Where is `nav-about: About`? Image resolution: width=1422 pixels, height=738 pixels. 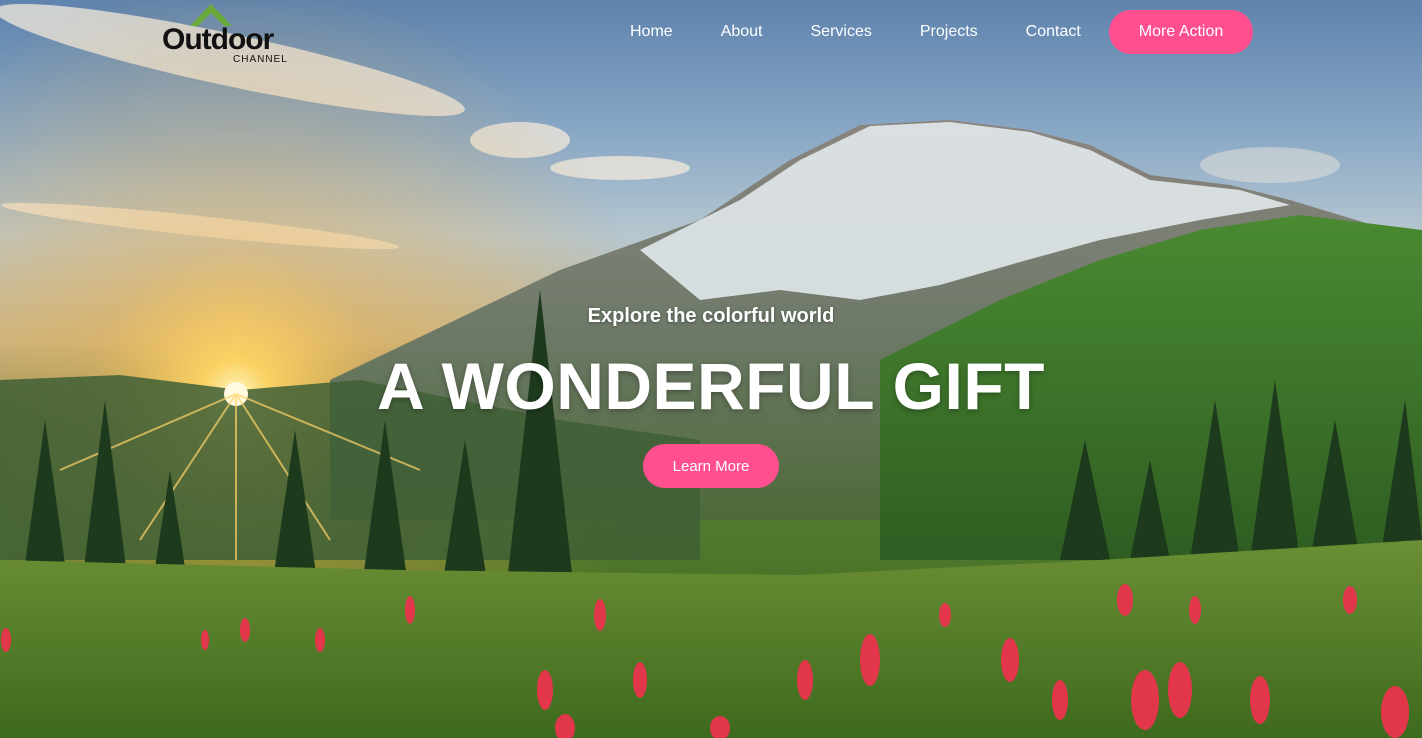 nav-about: About is located at coordinates (742, 32).